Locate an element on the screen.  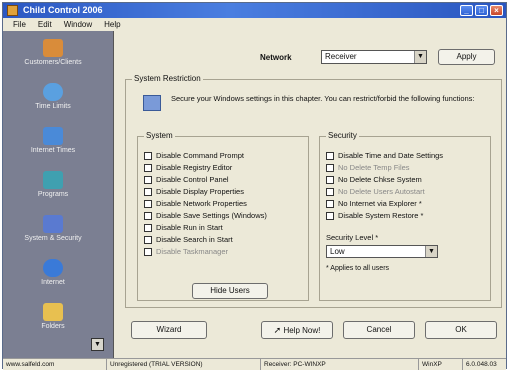
sidebar-item-label: System & Security is located at coordinates (53, 238).